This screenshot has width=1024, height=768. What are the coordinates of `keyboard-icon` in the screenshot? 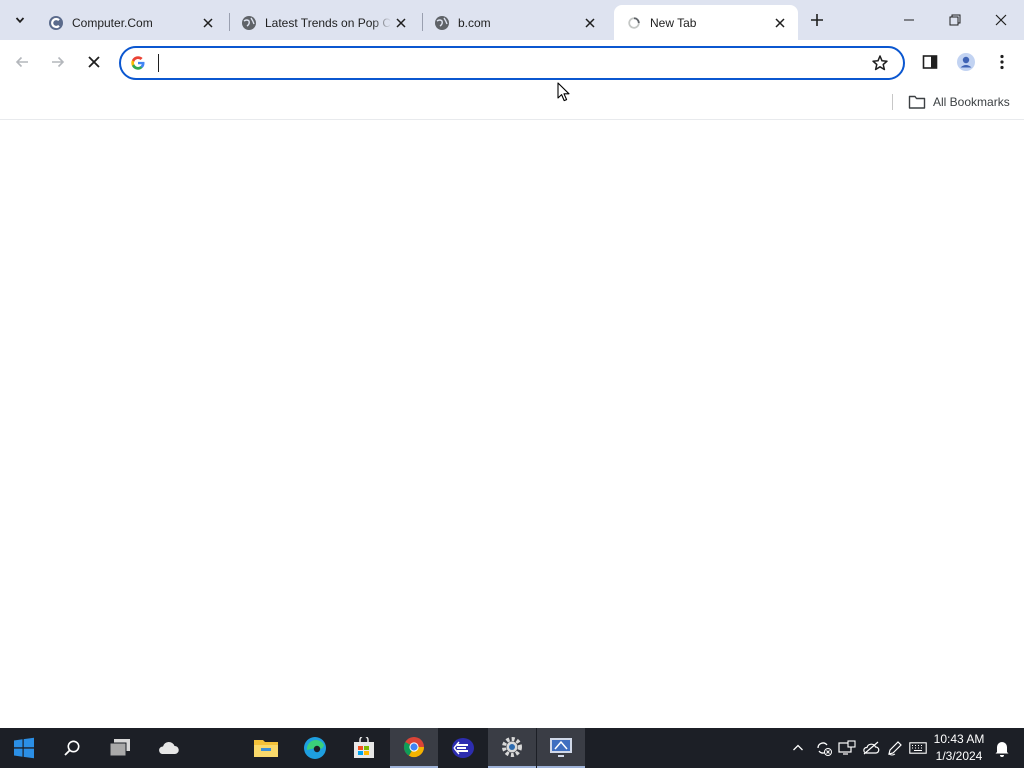 It's located at (918, 748).